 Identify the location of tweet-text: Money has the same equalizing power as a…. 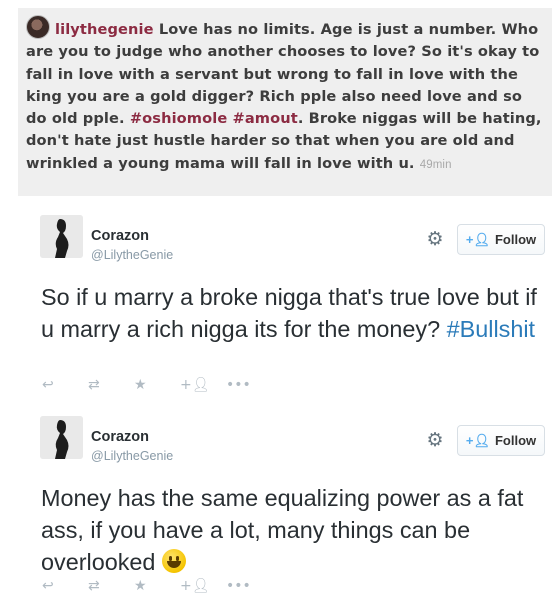
(296, 530).